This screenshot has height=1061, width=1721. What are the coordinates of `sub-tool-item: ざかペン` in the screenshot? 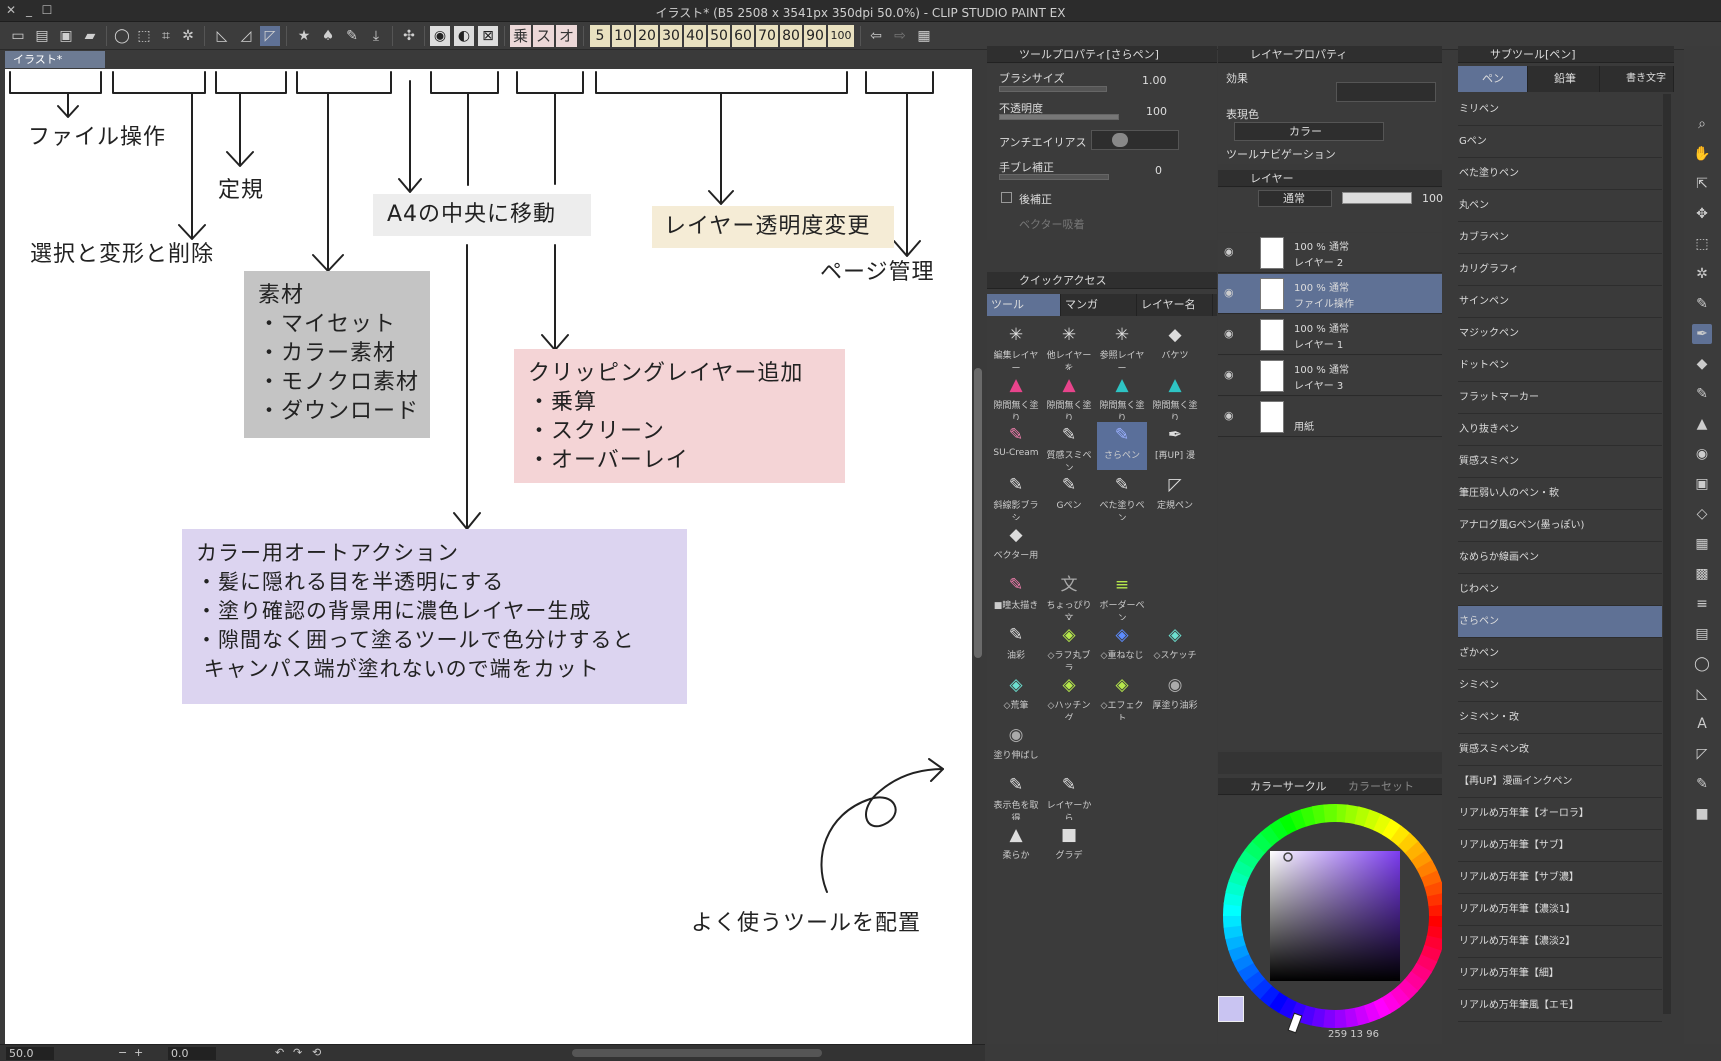 It's located at (1560, 654).